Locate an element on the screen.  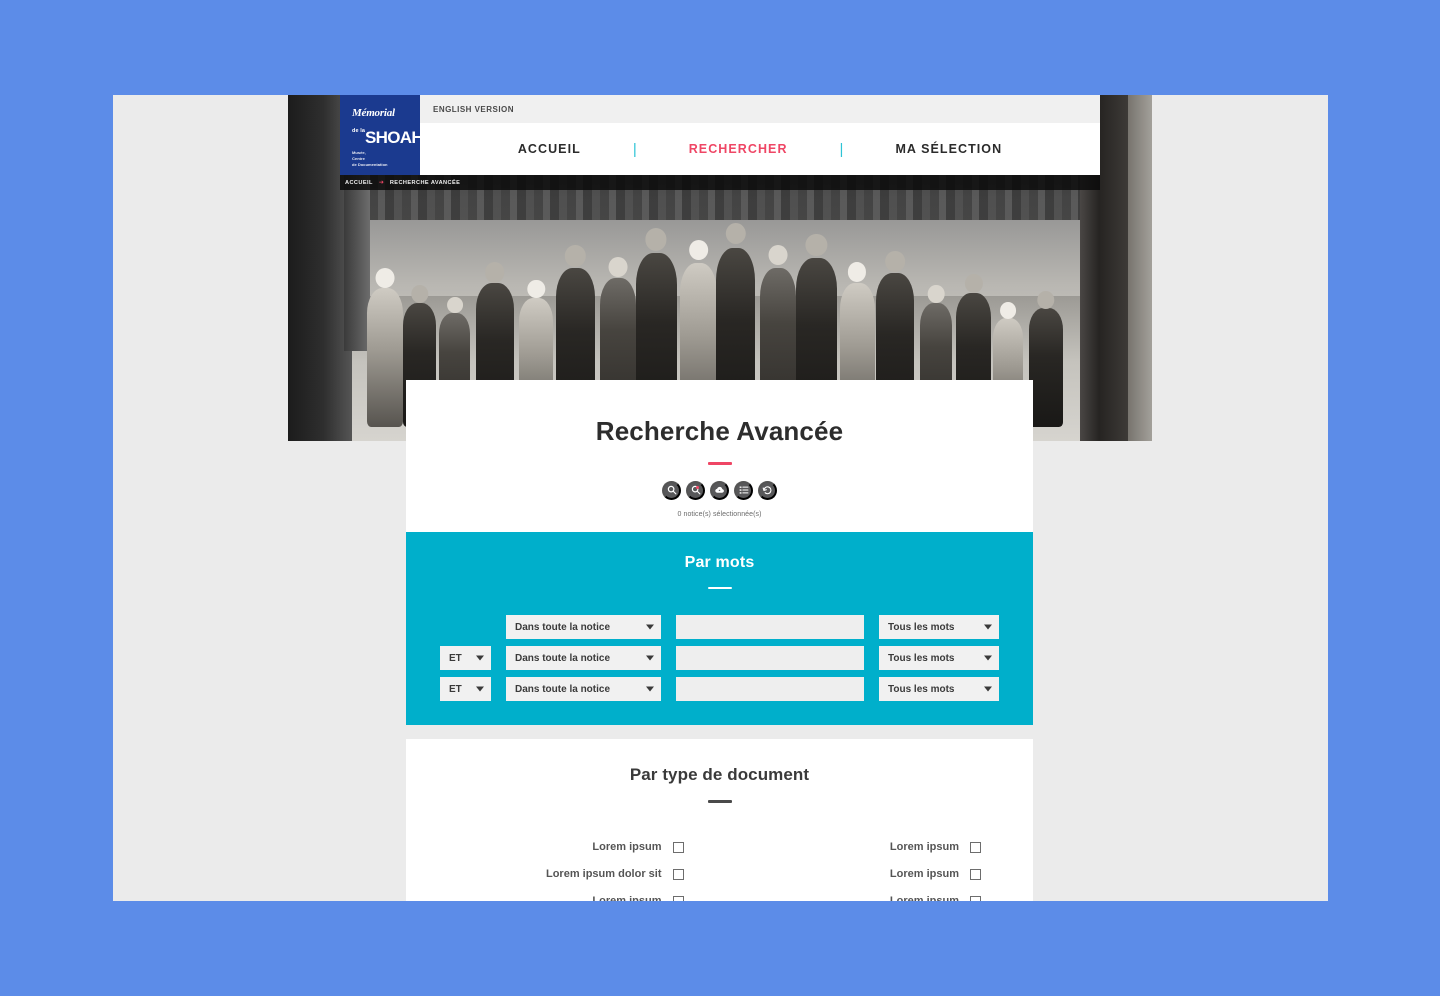
breadcrumb-arrow-icon: ➜ is located at coordinates (381, 182).